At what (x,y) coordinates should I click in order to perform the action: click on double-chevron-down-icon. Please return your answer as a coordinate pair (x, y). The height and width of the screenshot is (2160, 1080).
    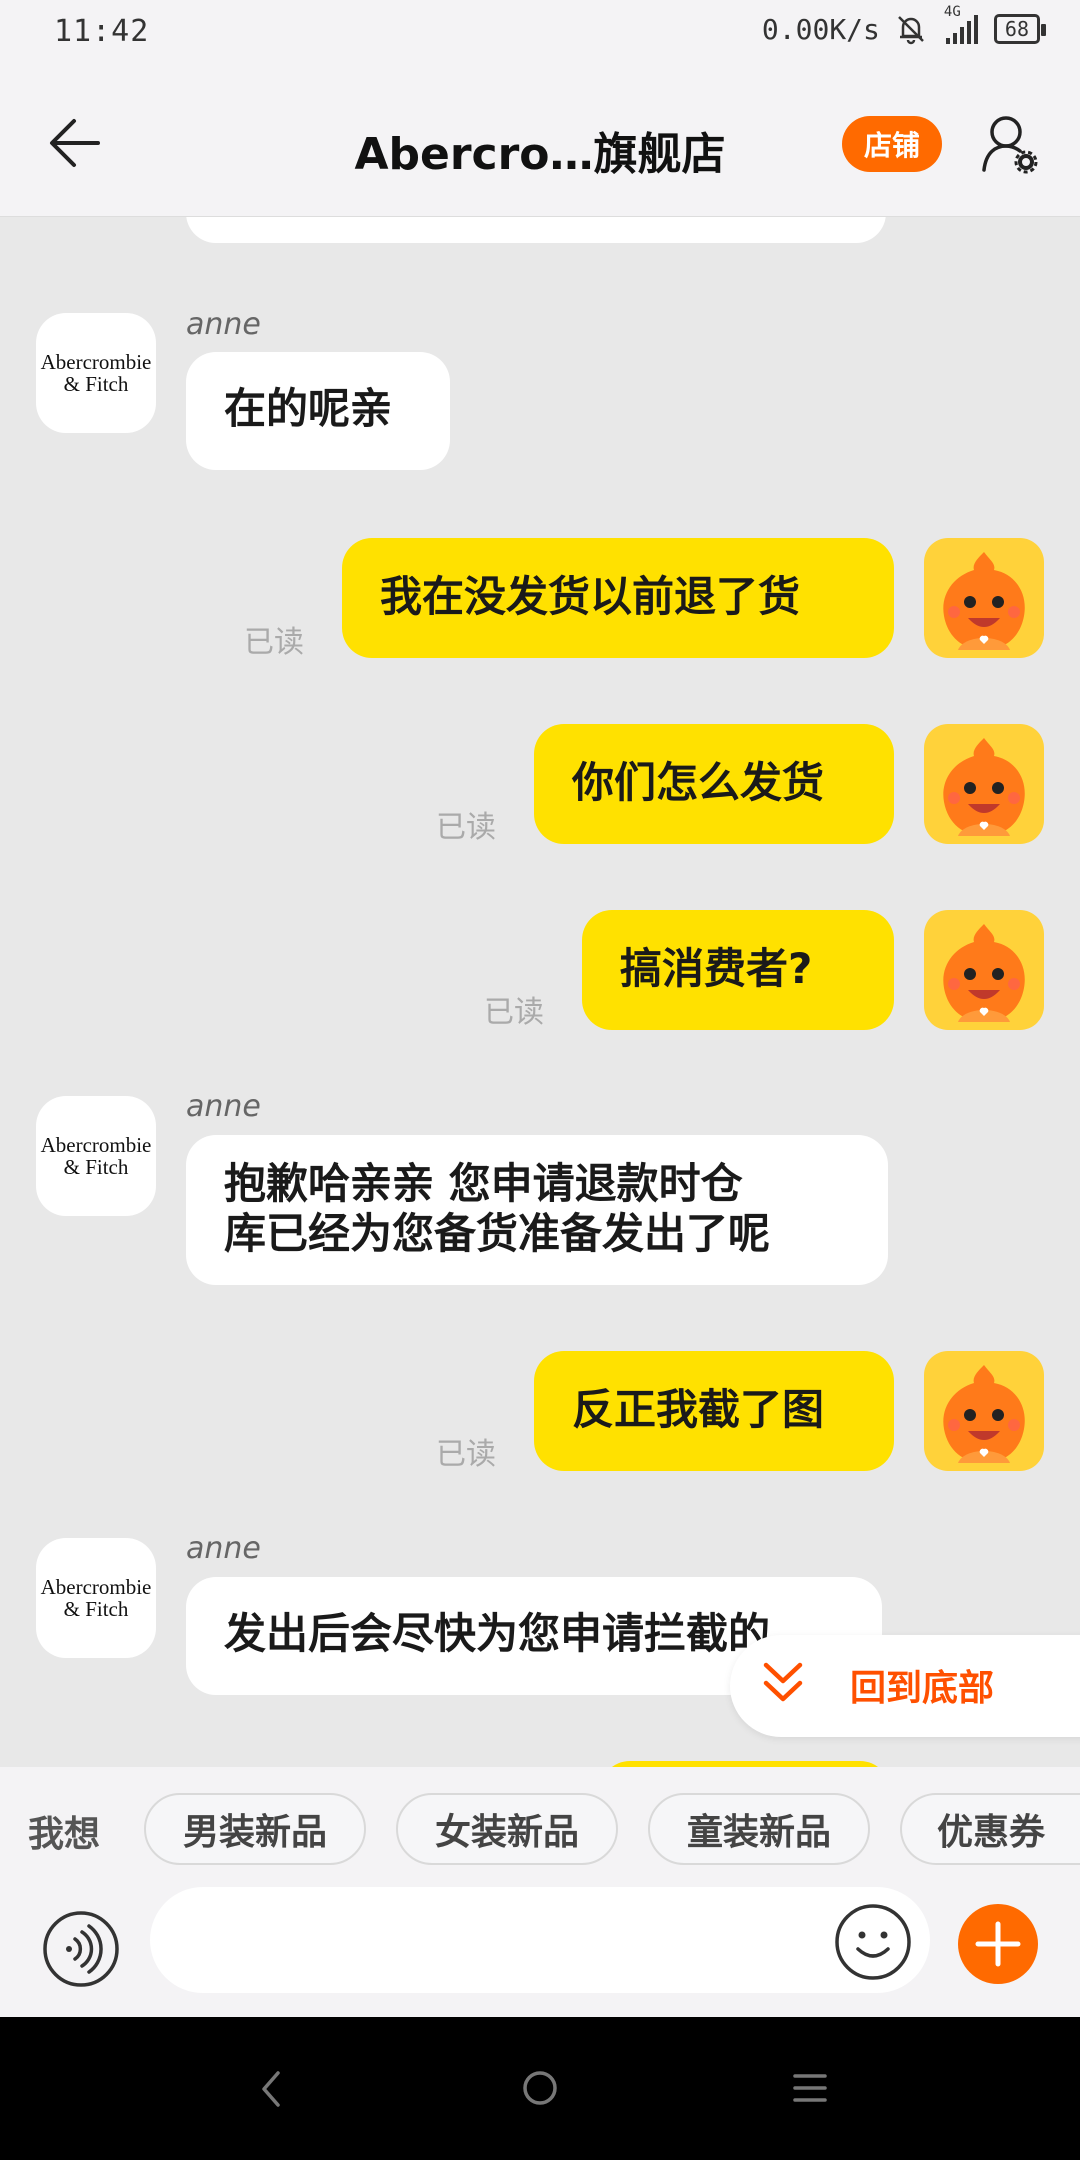
    Looking at the image, I should click on (783, 1682).